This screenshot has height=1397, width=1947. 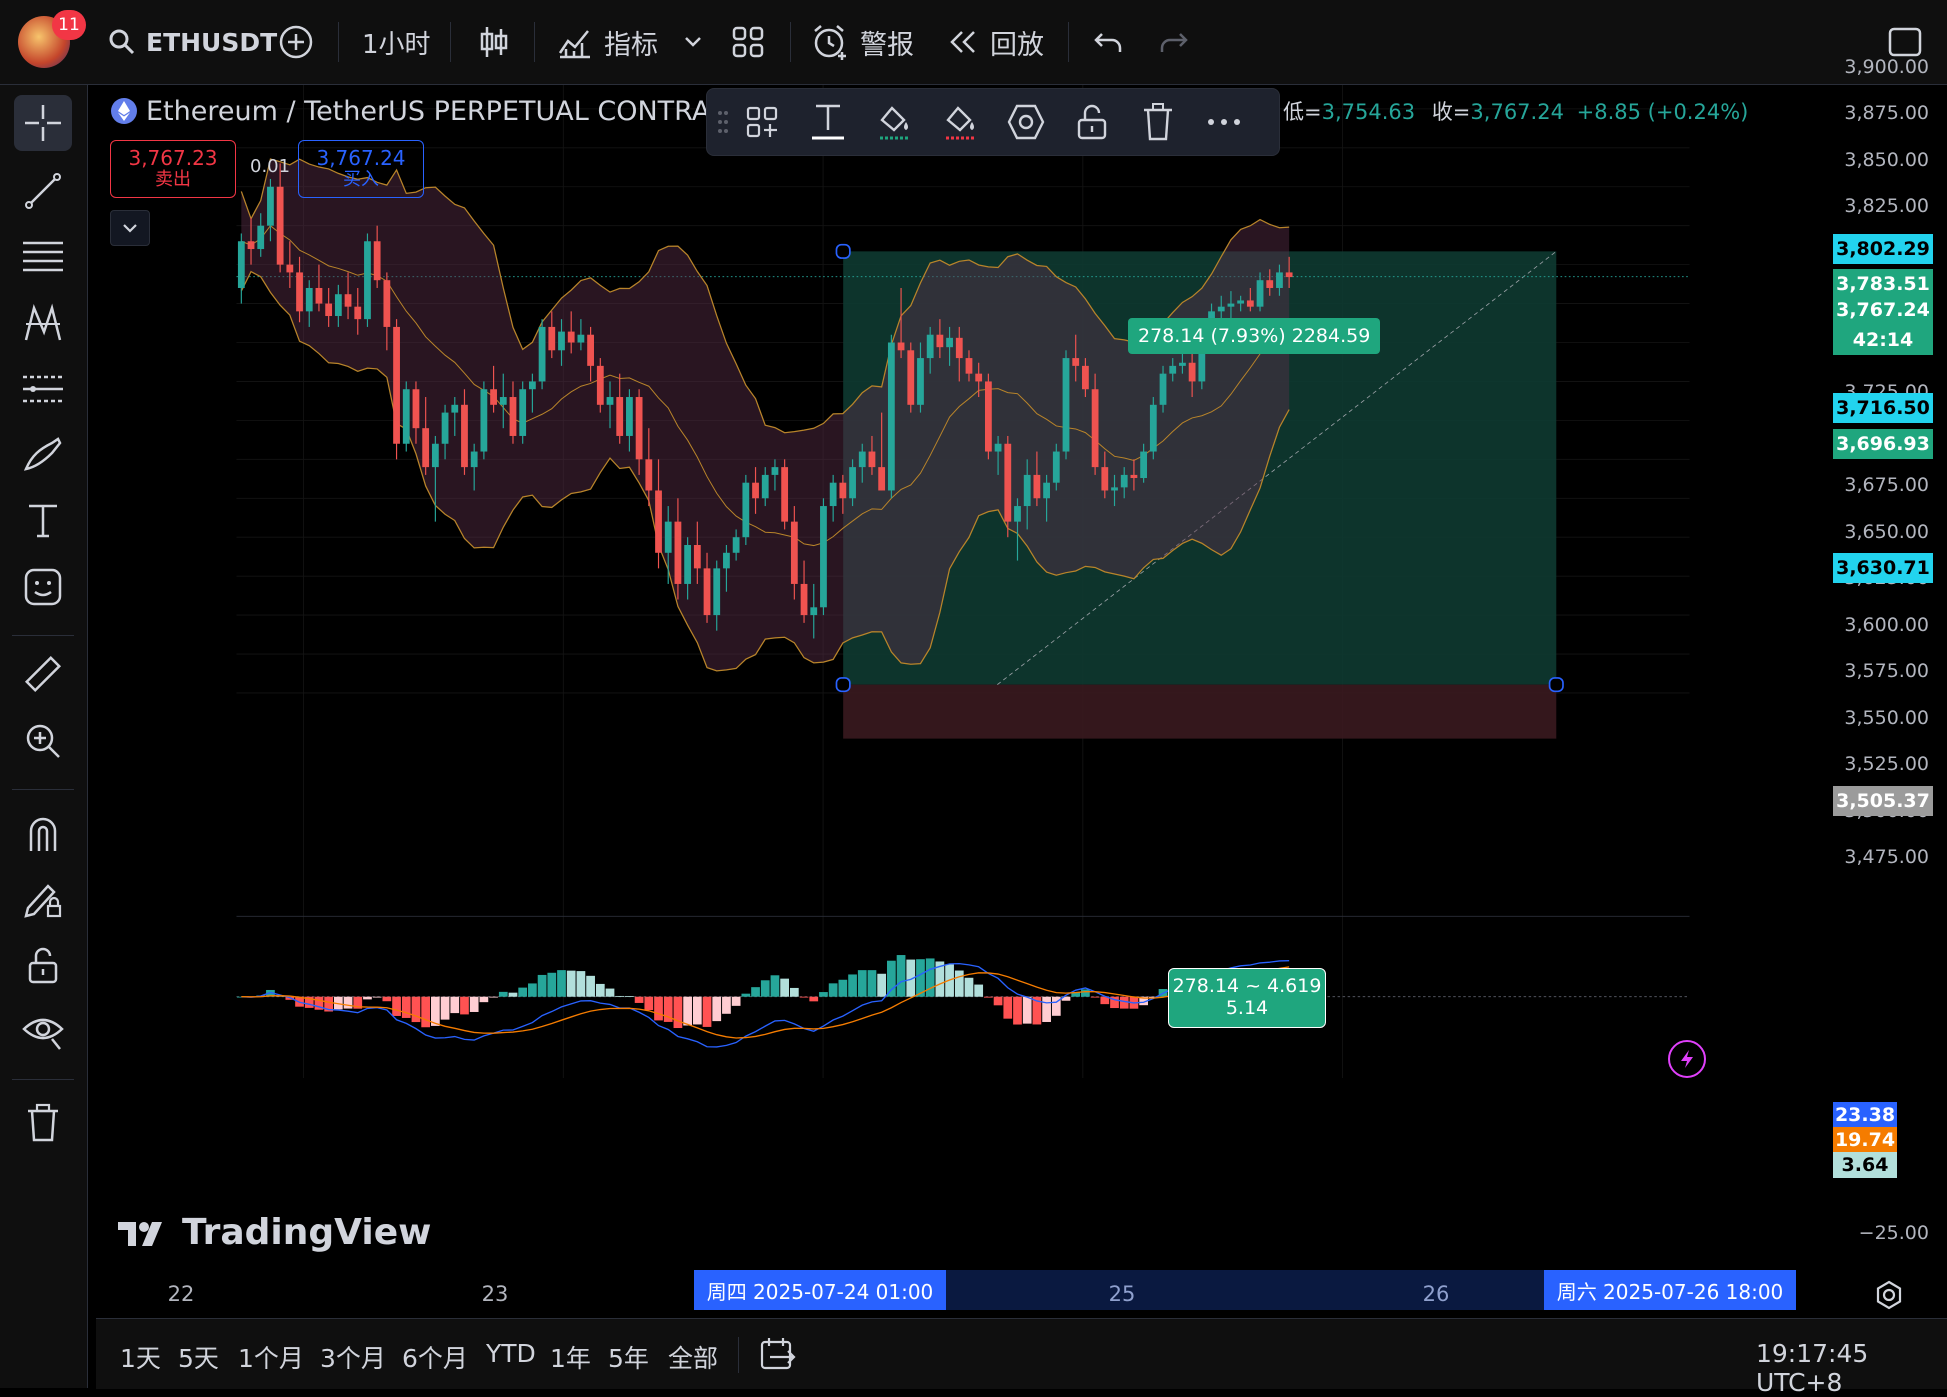 I want to click on trendline-tool, so click(x=43, y=191).